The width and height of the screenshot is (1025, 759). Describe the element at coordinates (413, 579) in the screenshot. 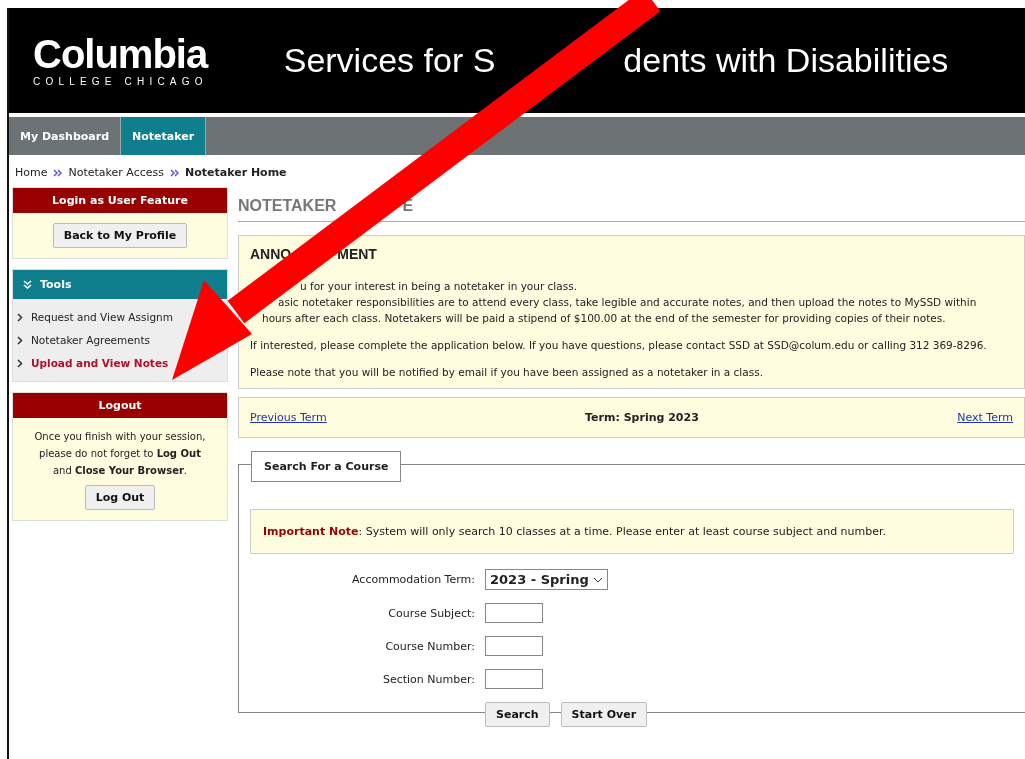

I see `field-label: Accommodation Term:` at that location.